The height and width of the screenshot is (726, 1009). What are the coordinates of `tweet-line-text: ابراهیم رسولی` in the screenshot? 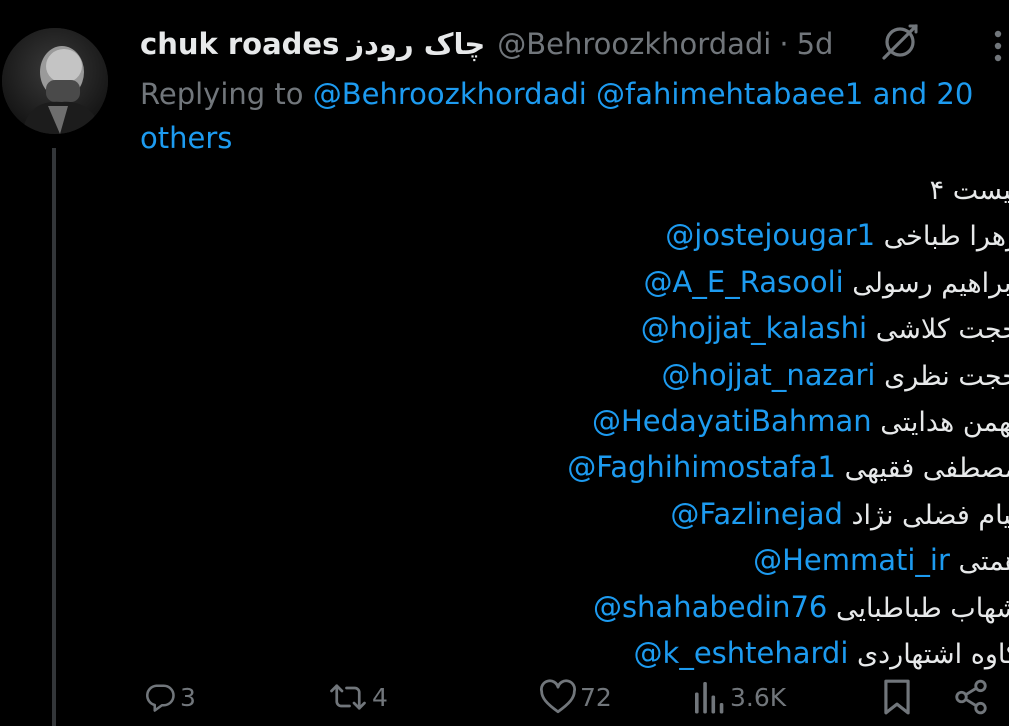 It's located at (930, 283).